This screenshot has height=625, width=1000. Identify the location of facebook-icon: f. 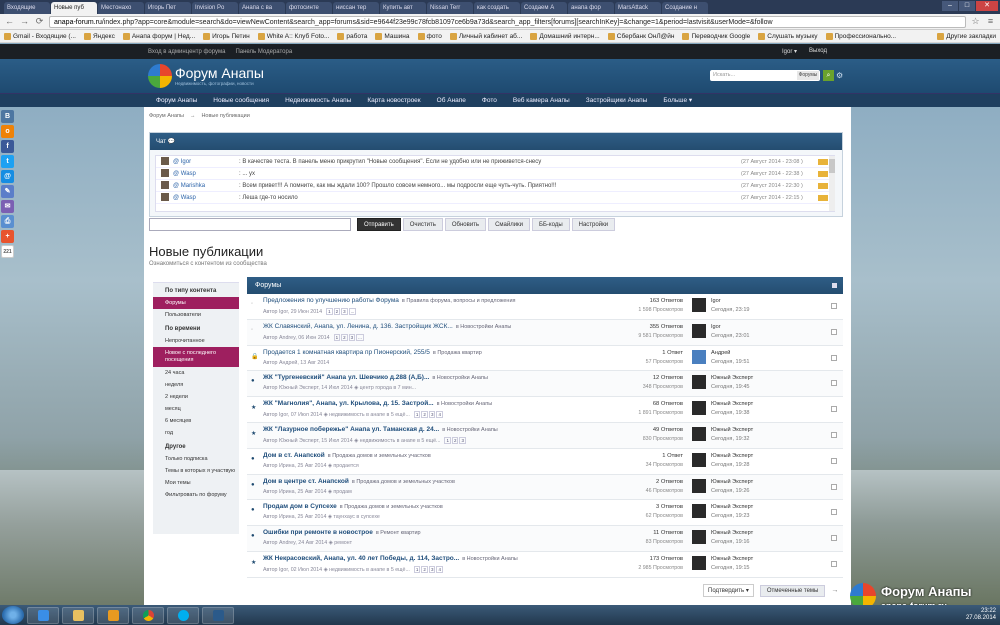
(7, 146).